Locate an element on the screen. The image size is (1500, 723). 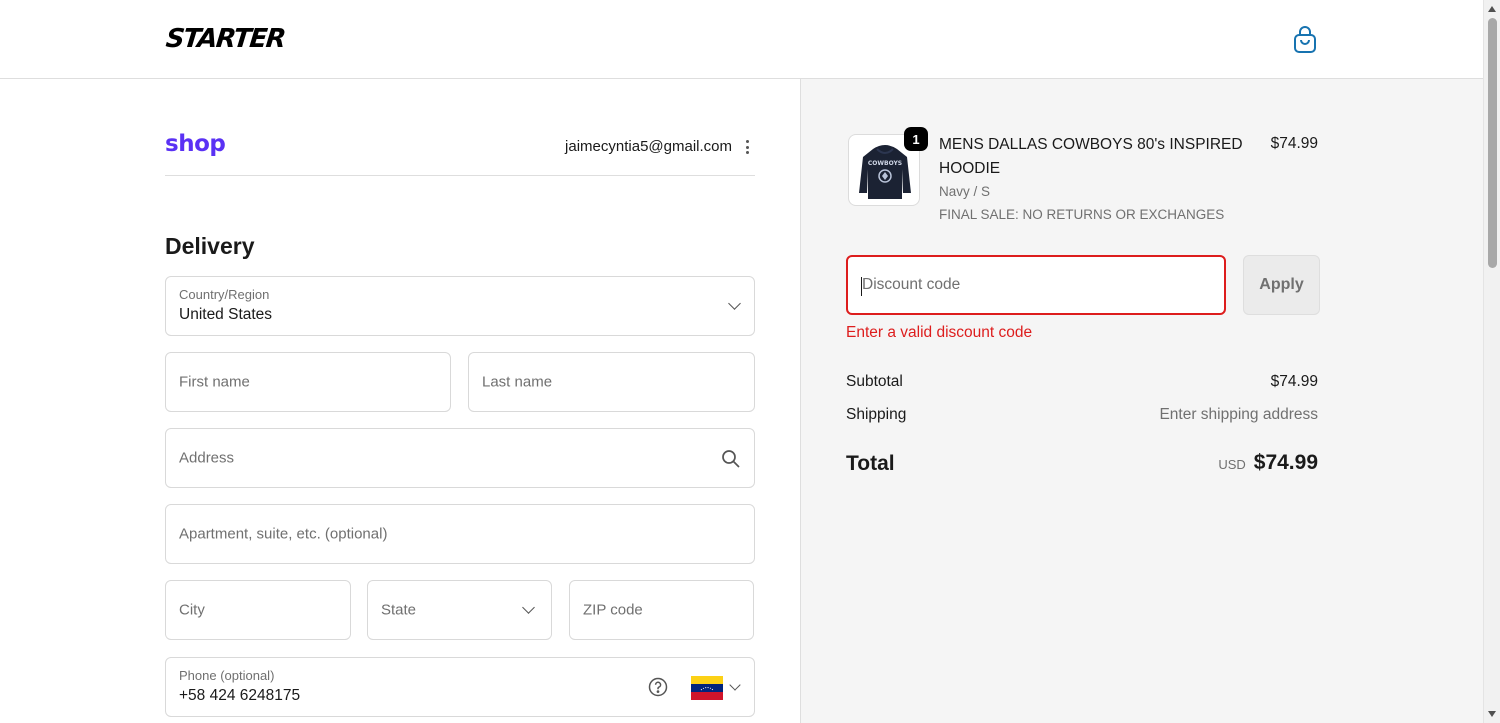
state-select: State is located at coordinates (459, 610).